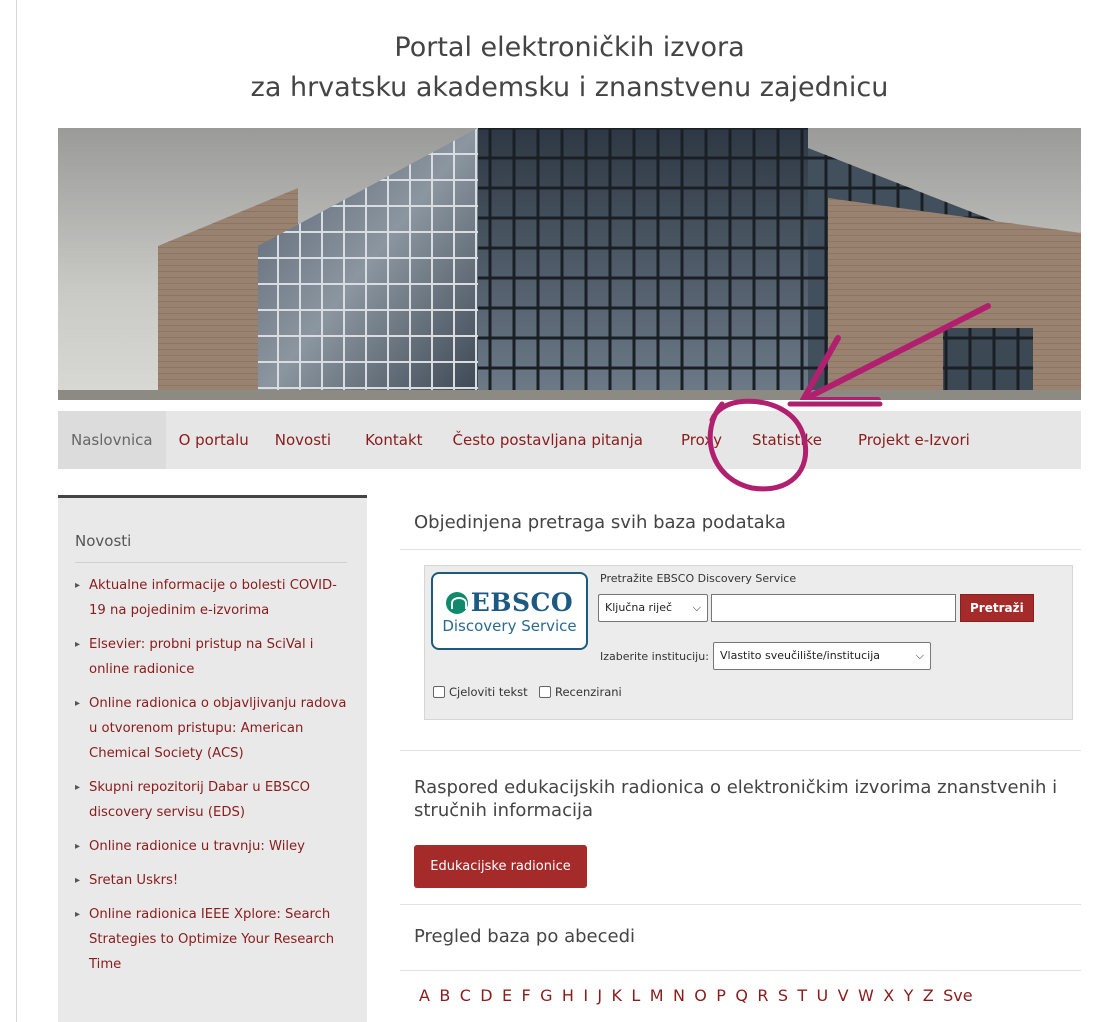 This screenshot has height=1022, width=1109. Describe the element at coordinates (16, 511) in the screenshot. I see `page-left-border` at that location.